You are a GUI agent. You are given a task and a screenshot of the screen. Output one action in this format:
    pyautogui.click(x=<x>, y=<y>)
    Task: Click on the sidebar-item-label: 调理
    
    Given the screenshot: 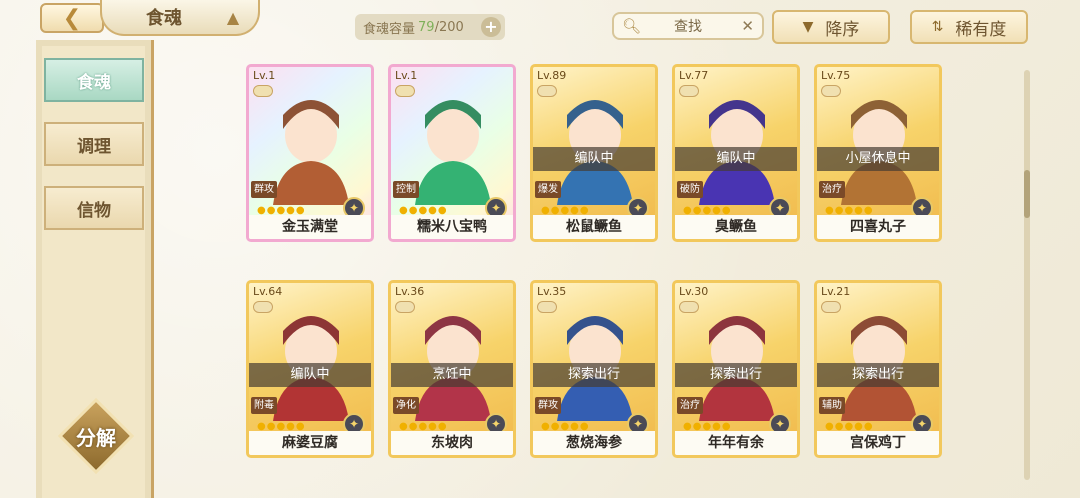 What is the action you would take?
    pyautogui.click(x=94, y=146)
    